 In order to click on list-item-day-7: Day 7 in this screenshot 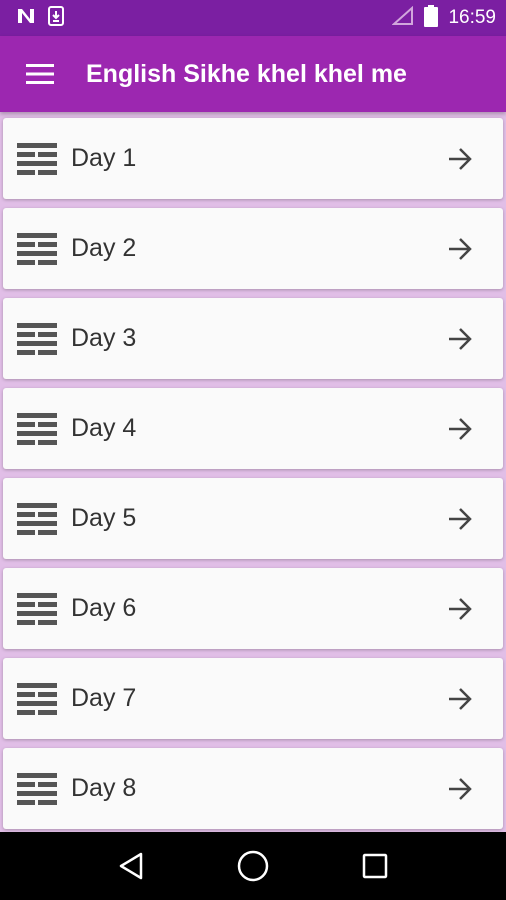, I will do `click(253, 698)`.